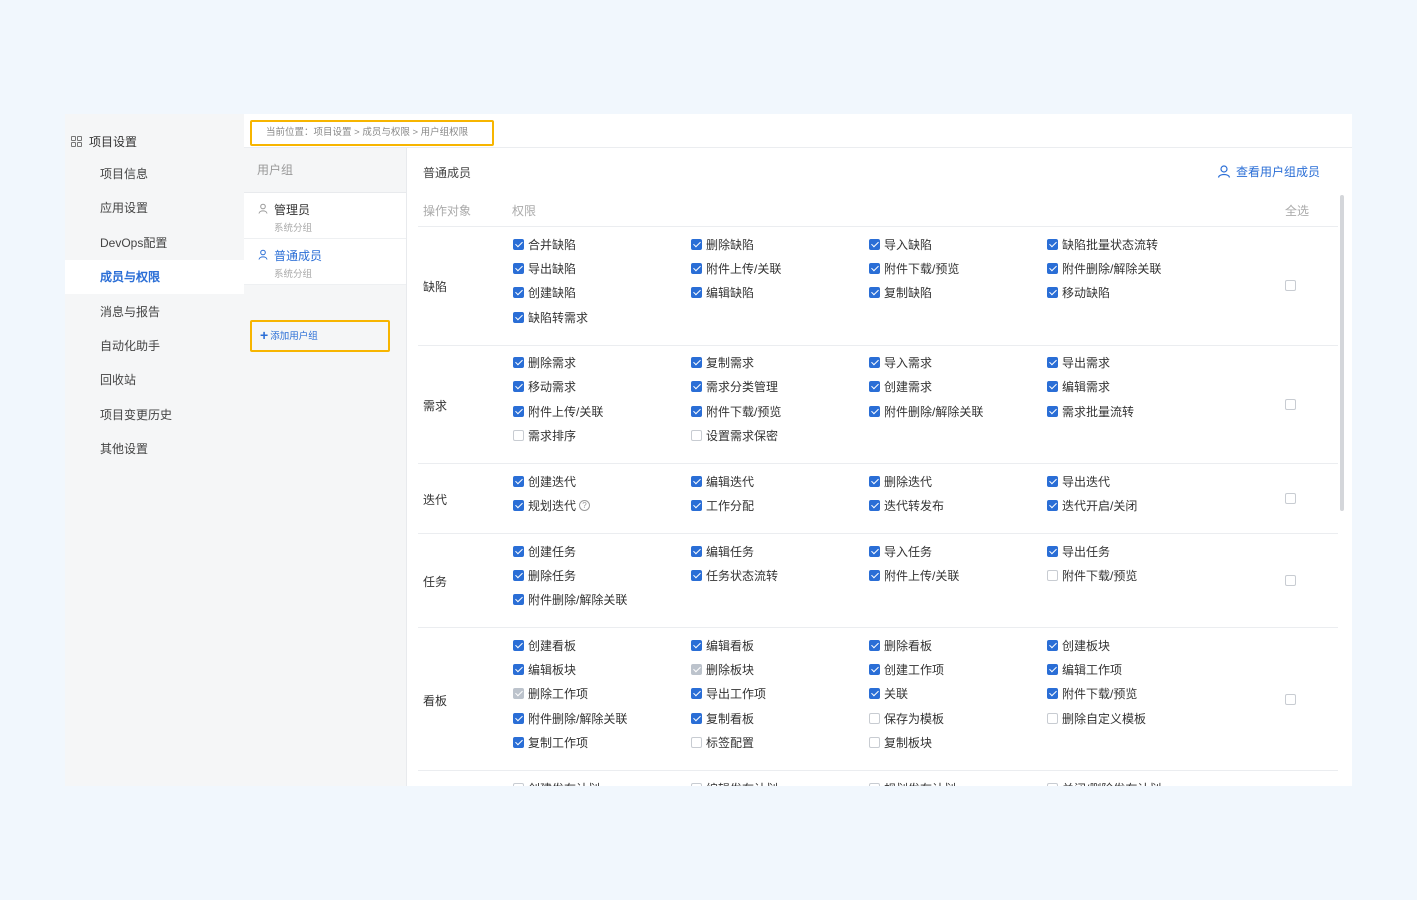  I want to click on permission-checkbox: 创建板块, so click(1078, 645).